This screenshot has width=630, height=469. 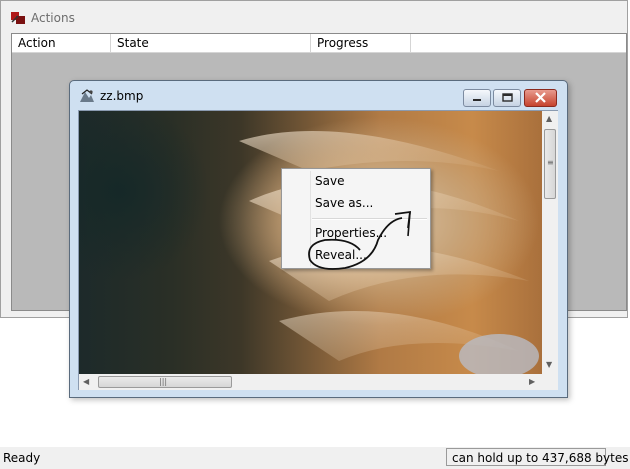 What do you see at coordinates (318, 95) in the screenshot?
I see `title-bar: zz.bmp` at bounding box center [318, 95].